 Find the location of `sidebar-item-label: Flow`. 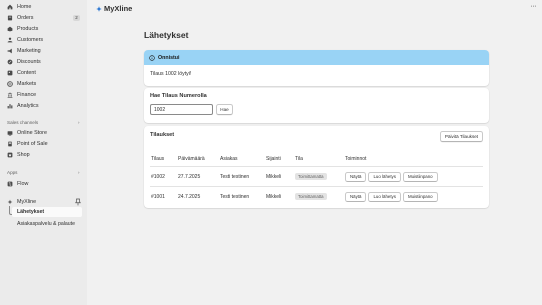

sidebar-item-label: Flow is located at coordinates (23, 184).